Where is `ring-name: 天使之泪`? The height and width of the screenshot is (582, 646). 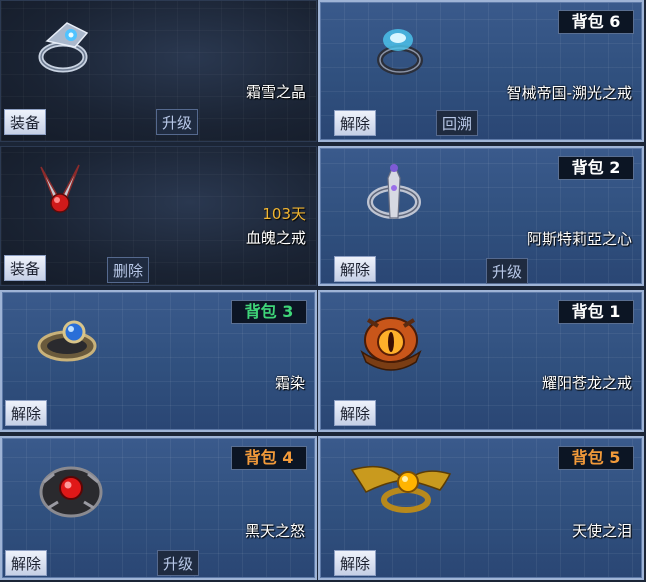
ring-name: 天使之泪 is located at coordinates (601, 531).